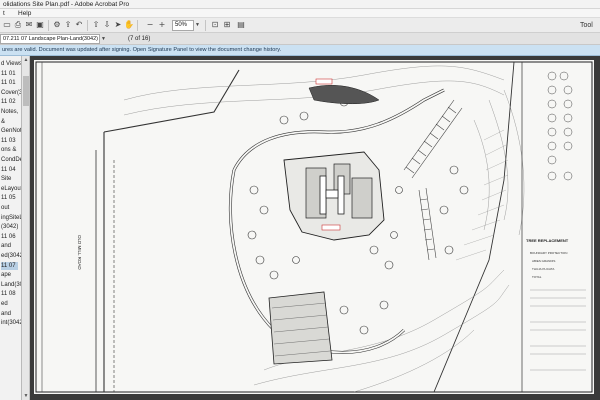 This screenshot has width=600, height=400. What do you see at coordinates (129, 25) in the screenshot?
I see `hand-icon: ✋` at bounding box center [129, 25].